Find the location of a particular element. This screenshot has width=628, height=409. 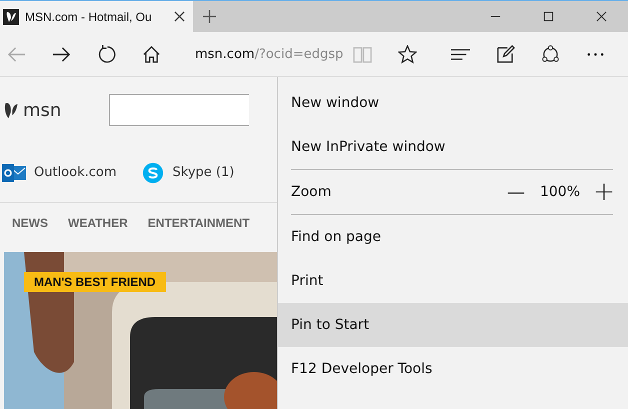

tab-title: MSN.com - Hotmail, Ou is located at coordinates (89, 17).